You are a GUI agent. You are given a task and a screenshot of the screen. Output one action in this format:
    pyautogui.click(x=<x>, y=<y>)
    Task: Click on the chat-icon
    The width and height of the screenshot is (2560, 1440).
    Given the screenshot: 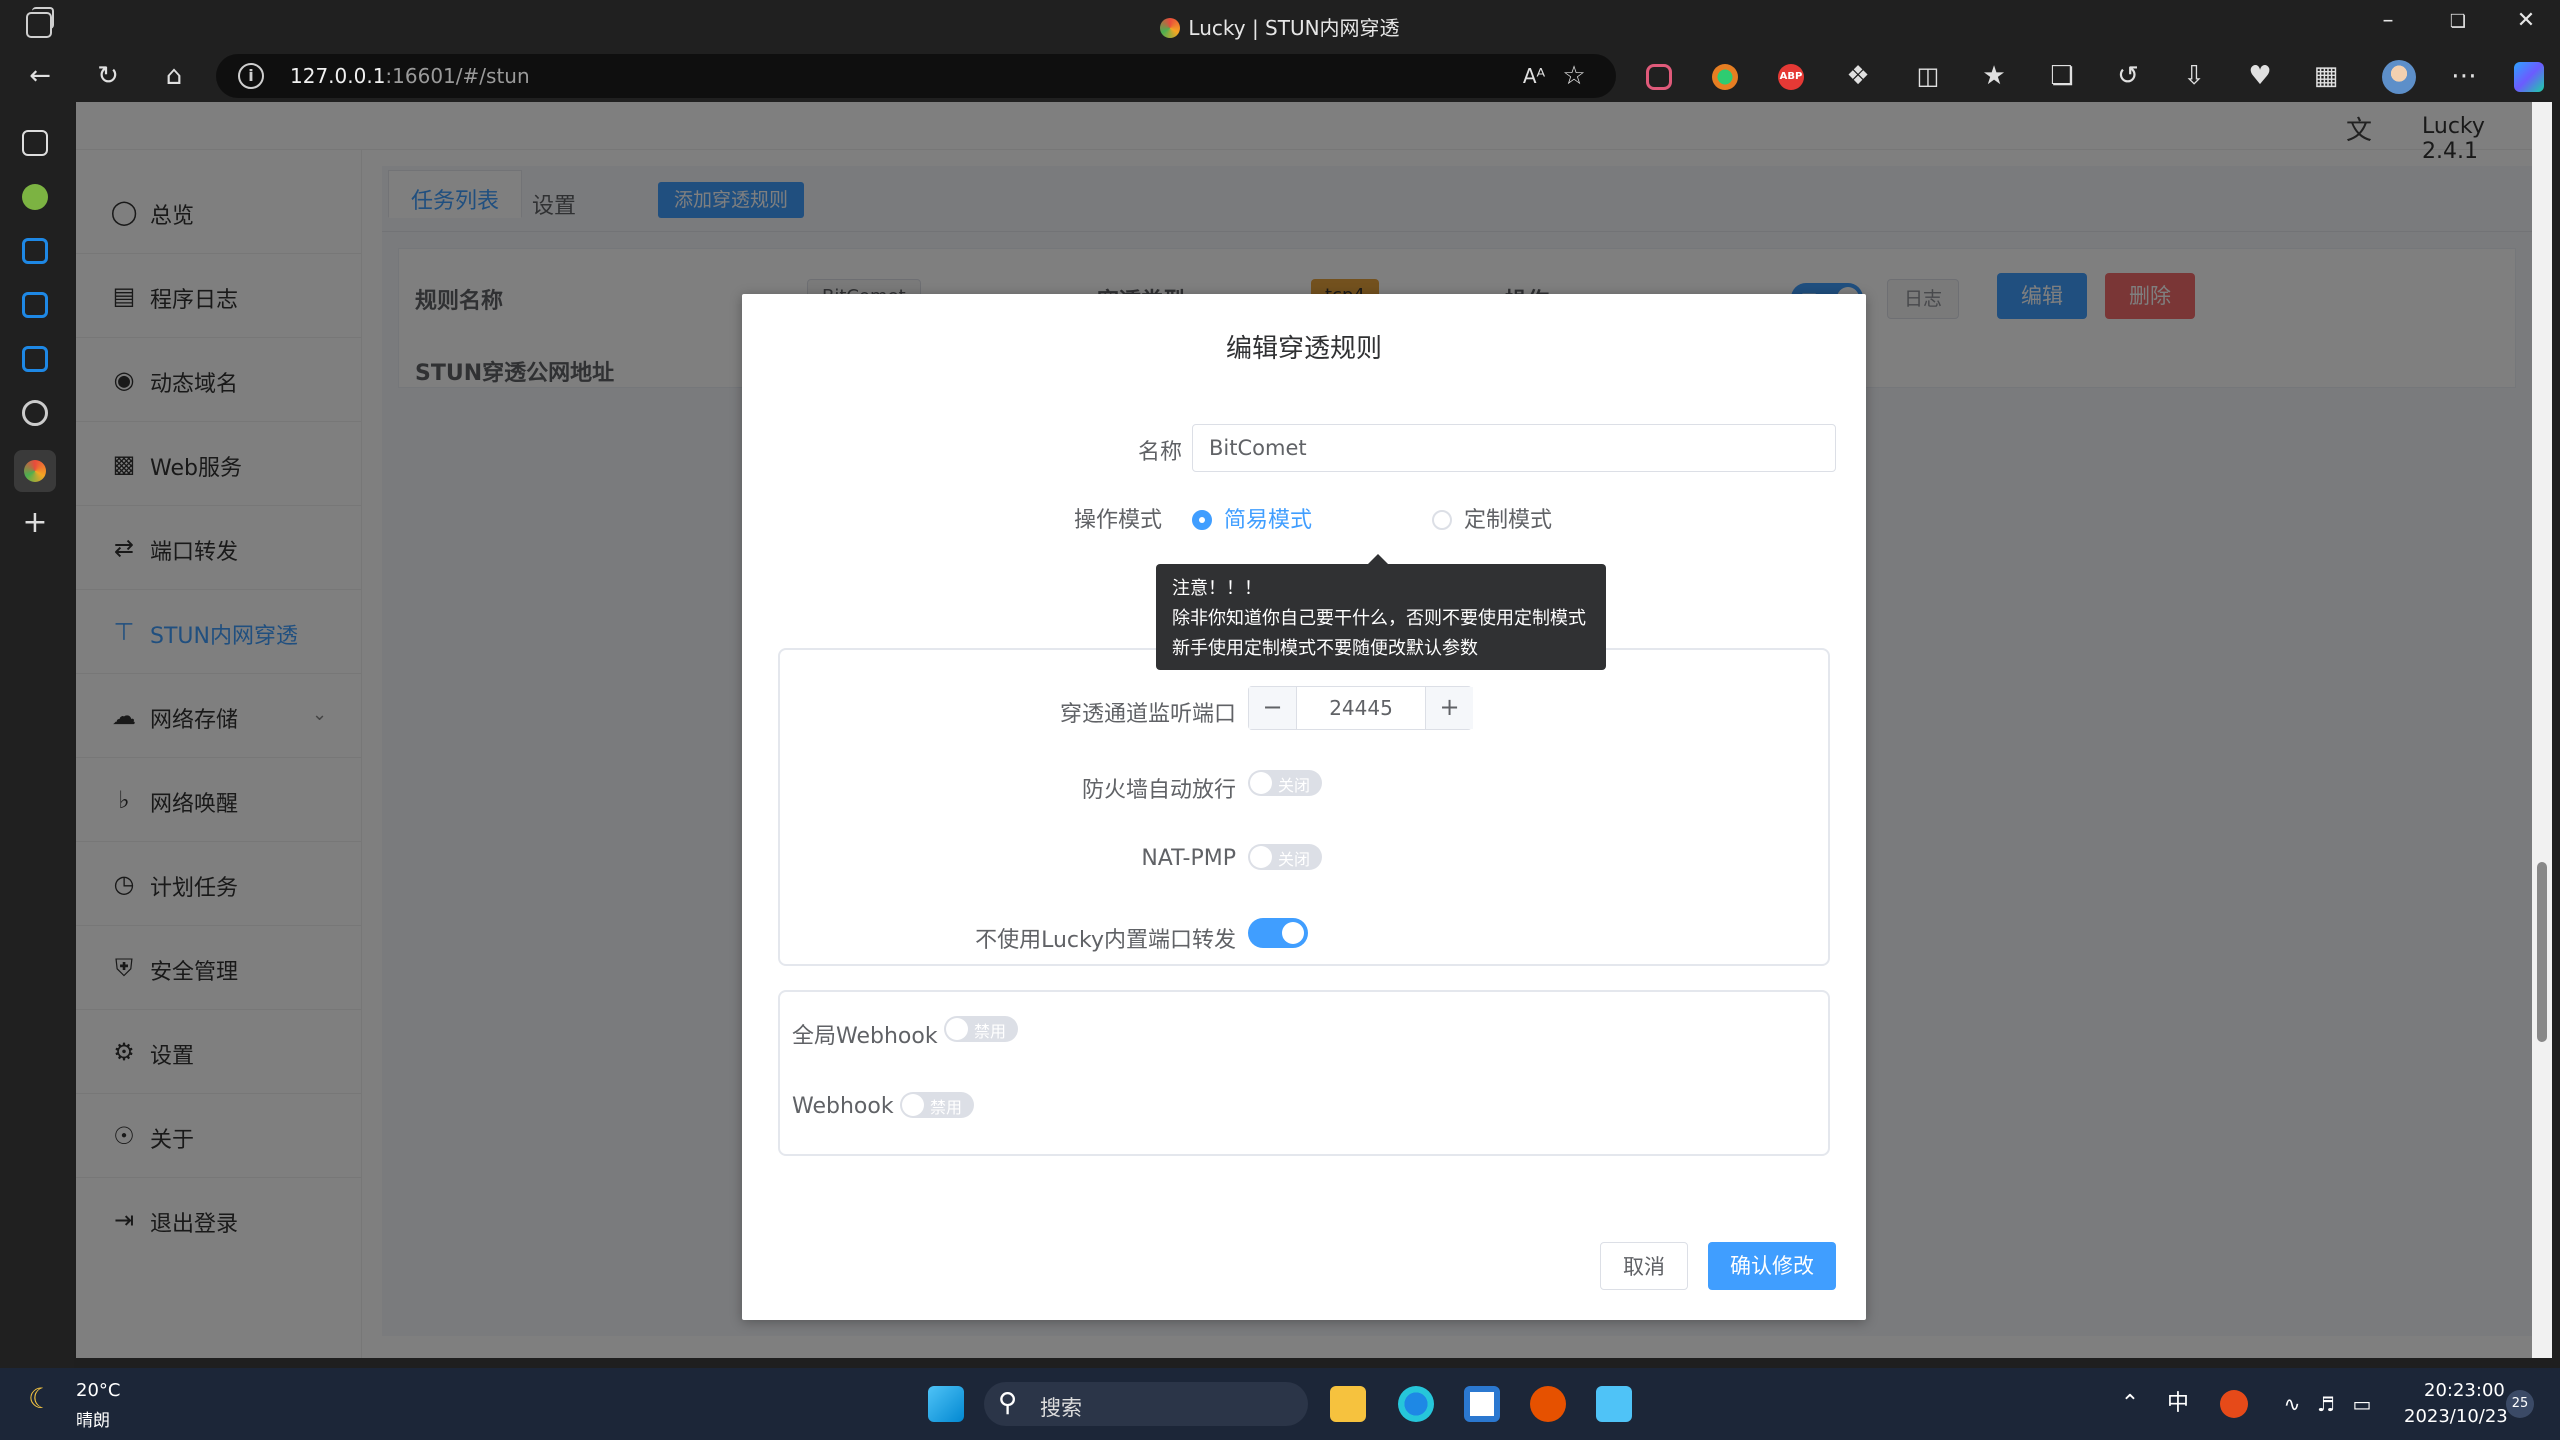 What is the action you would take?
    pyautogui.click(x=35, y=413)
    